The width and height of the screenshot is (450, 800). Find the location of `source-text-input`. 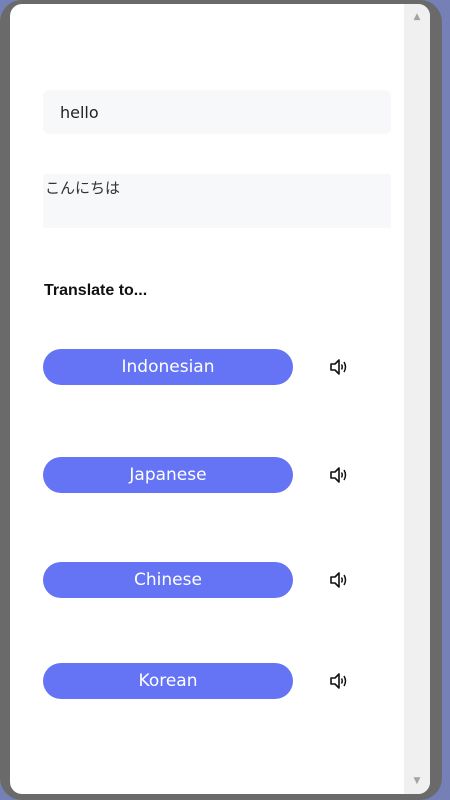

source-text-input is located at coordinates (217, 112).